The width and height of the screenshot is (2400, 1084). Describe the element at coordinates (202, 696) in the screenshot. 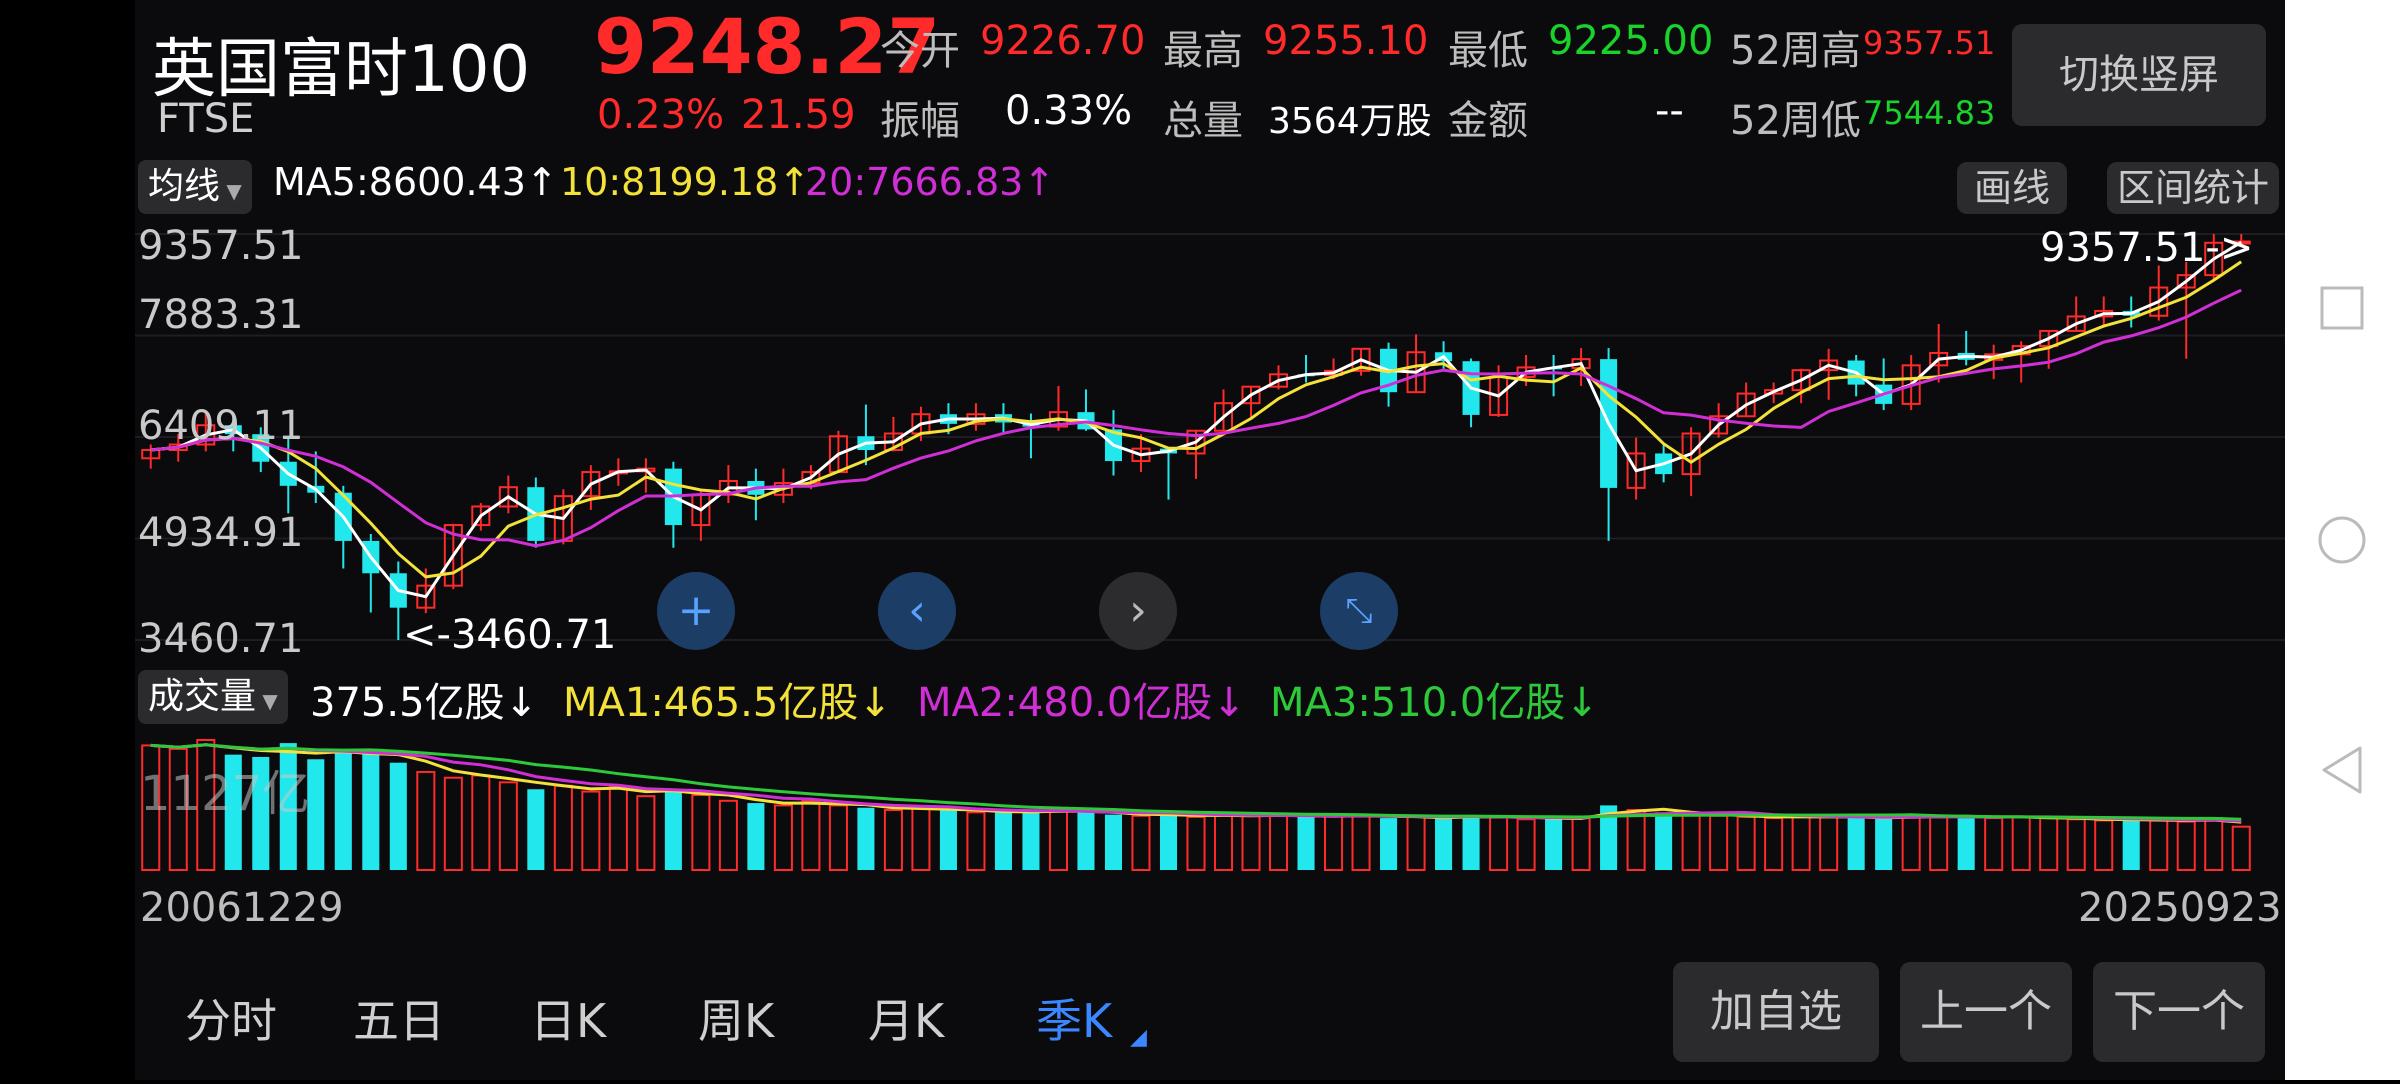

I see `volume-selector-label: 成交量` at that location.